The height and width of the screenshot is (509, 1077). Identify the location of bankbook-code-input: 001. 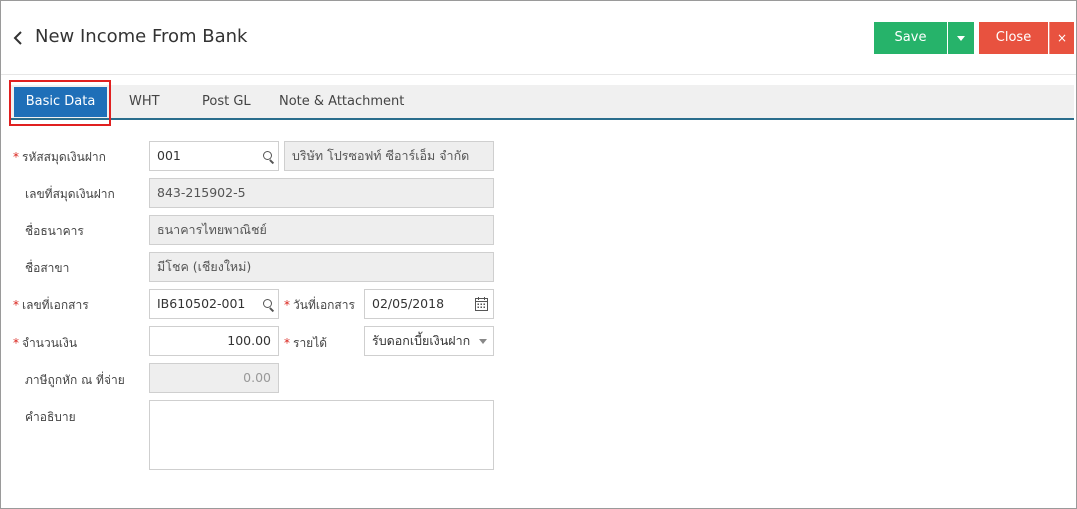
(214, 156).